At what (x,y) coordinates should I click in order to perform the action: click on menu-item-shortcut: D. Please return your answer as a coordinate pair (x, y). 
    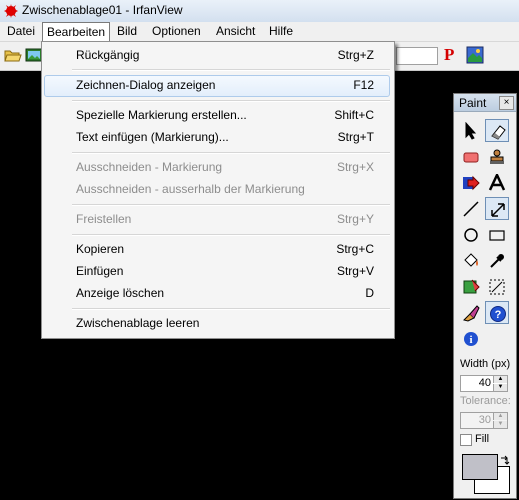
    Looking at the image, I should click on (369, 293).